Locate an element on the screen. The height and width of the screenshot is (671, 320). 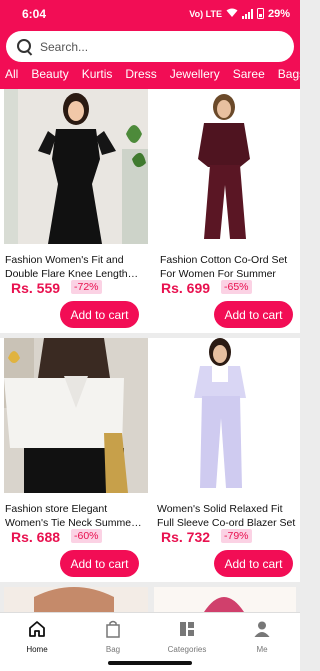
nav-me: Me is located at coordinates (262, 636).